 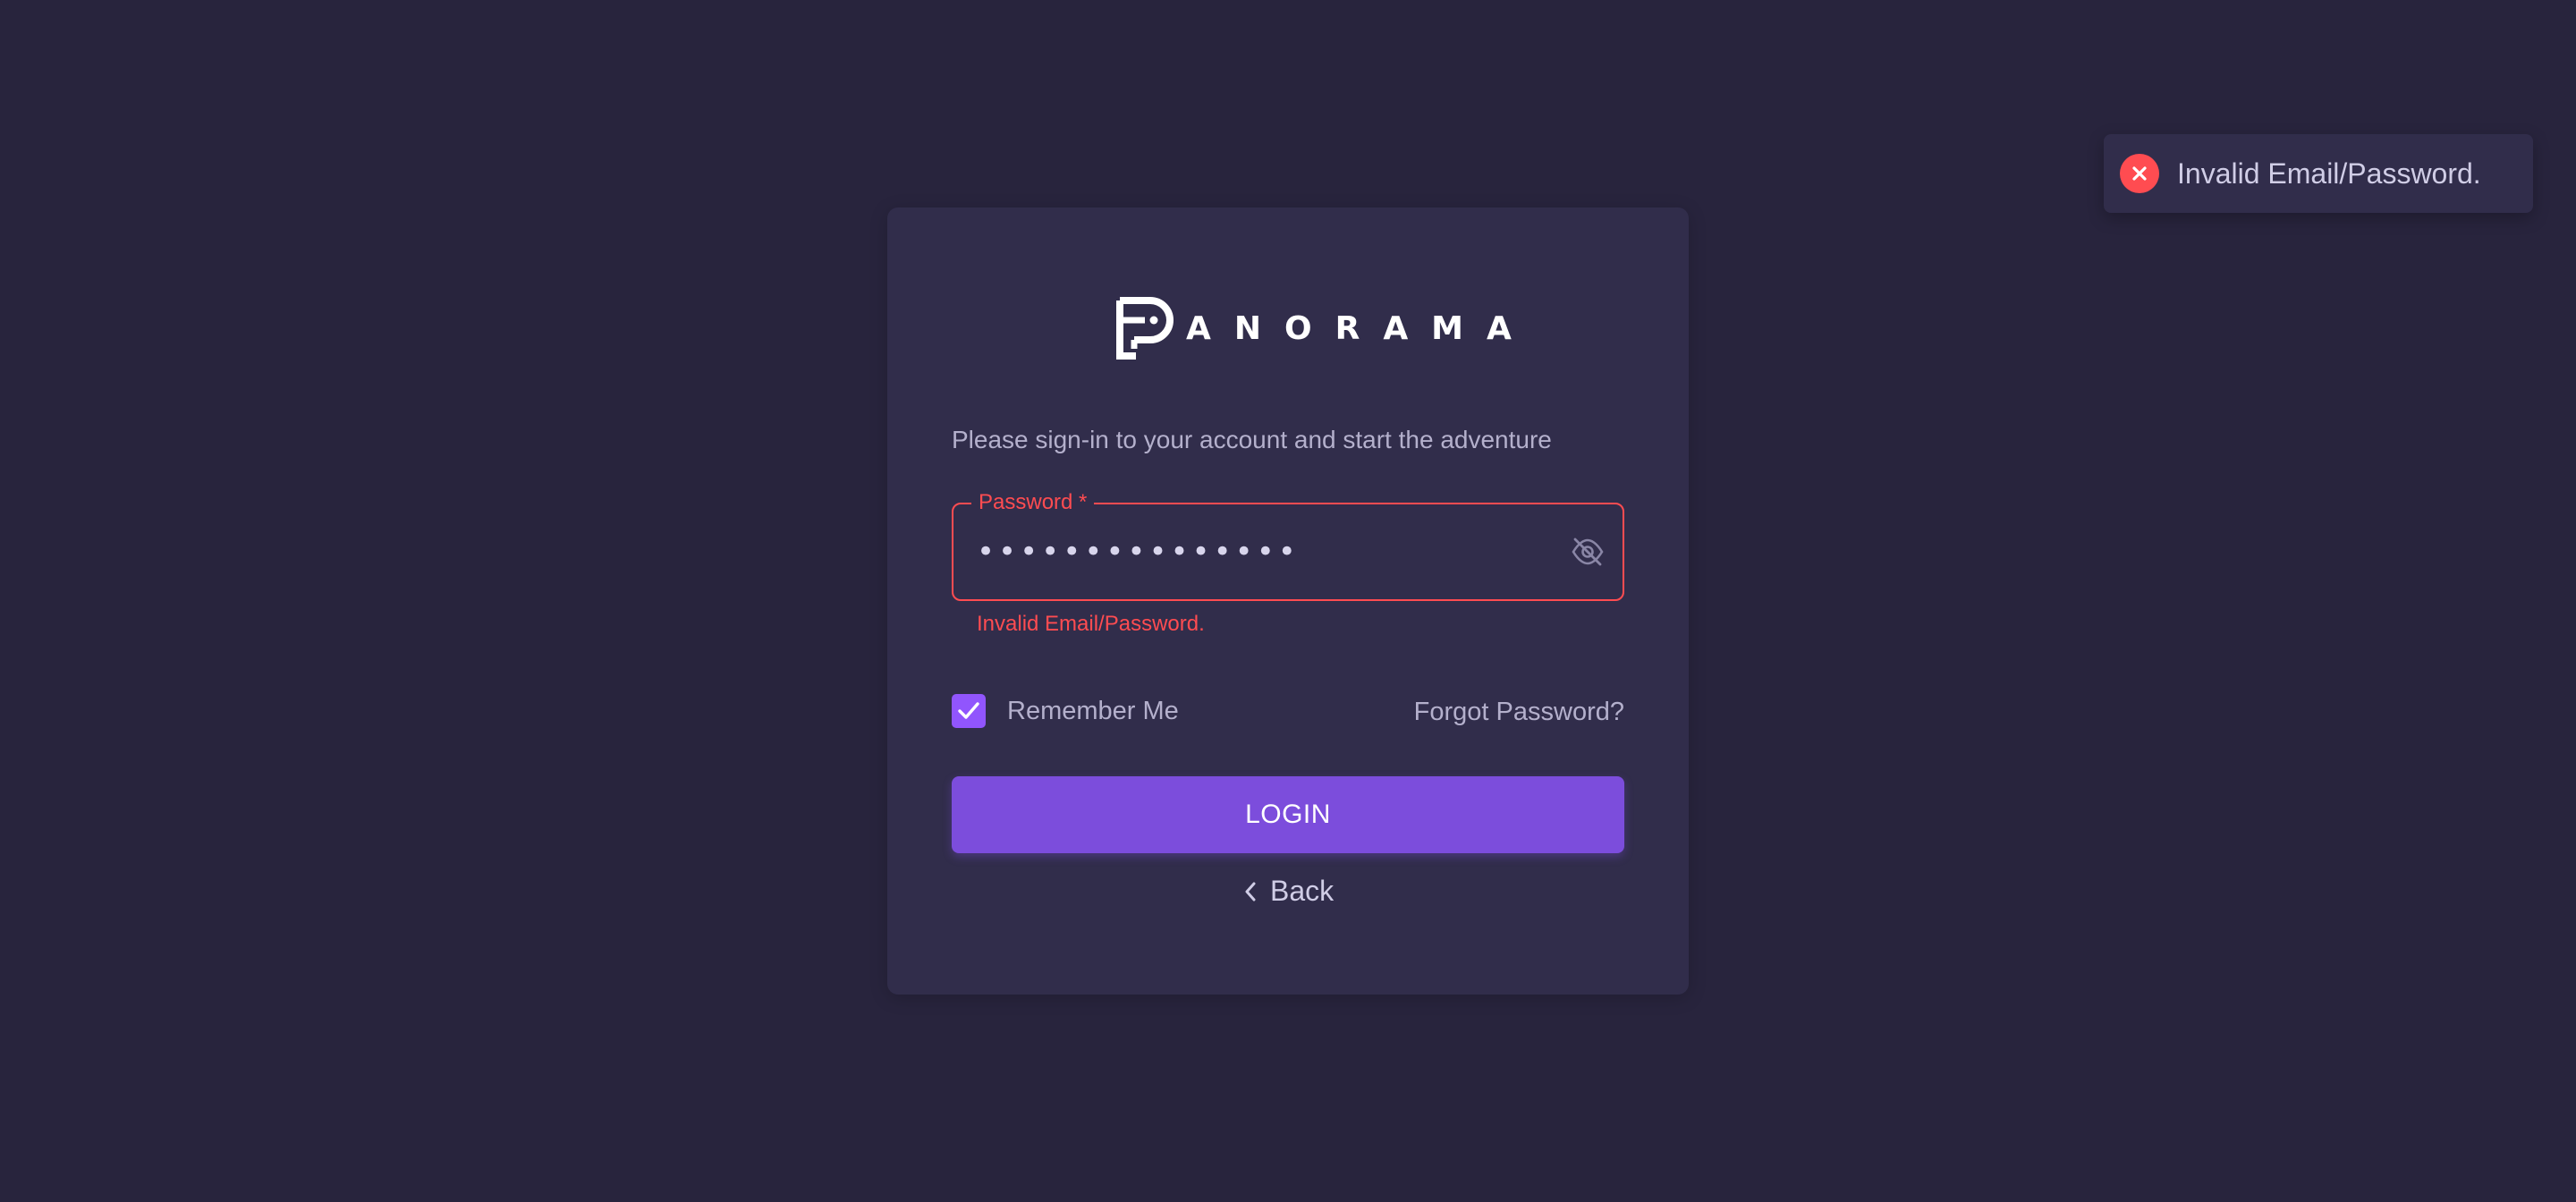 I want to click on brand-wordmark: ANORAMA, so click(x=1360, y=328).